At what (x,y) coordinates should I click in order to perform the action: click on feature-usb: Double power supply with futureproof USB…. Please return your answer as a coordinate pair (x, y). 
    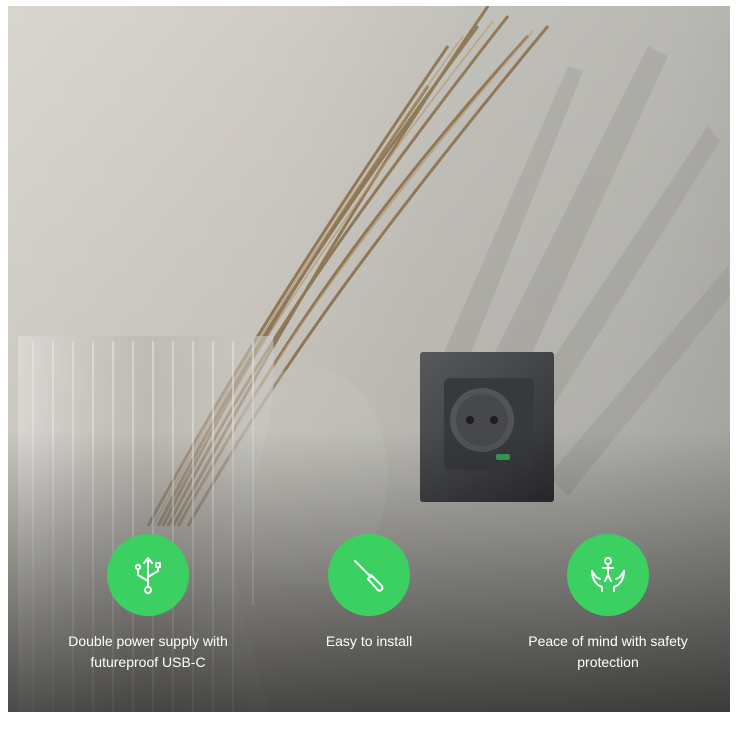
    Looking at the image, I should click on (148, 603).